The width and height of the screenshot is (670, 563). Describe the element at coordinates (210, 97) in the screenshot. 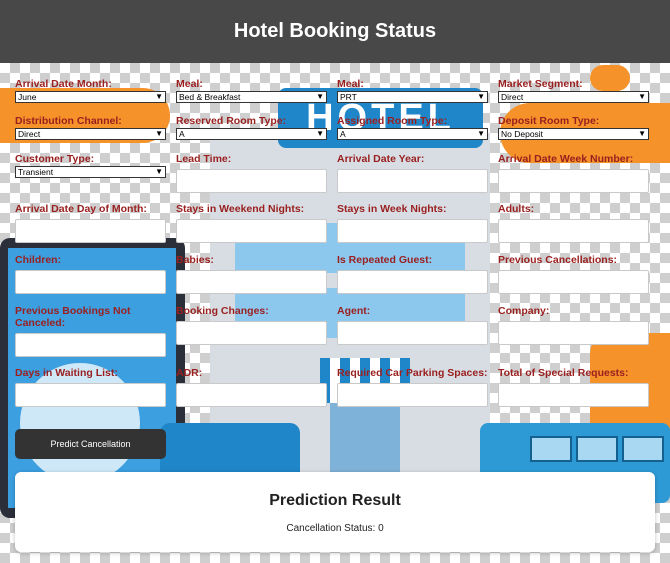

I see `meal-1-value: Bed & Breakfast` at that location.